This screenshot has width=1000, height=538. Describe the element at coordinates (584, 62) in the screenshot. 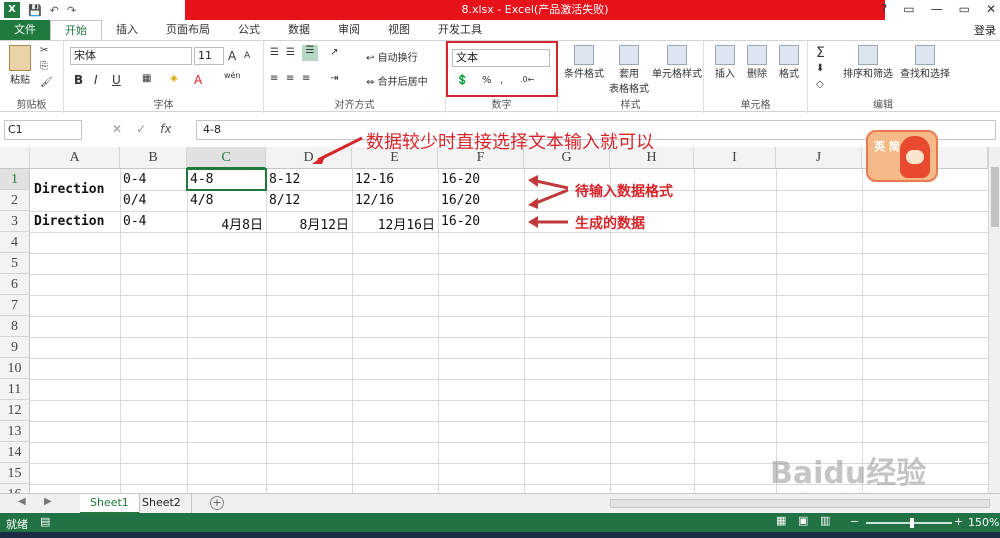

I see `conditional-format-button: 条件格式` at that location.